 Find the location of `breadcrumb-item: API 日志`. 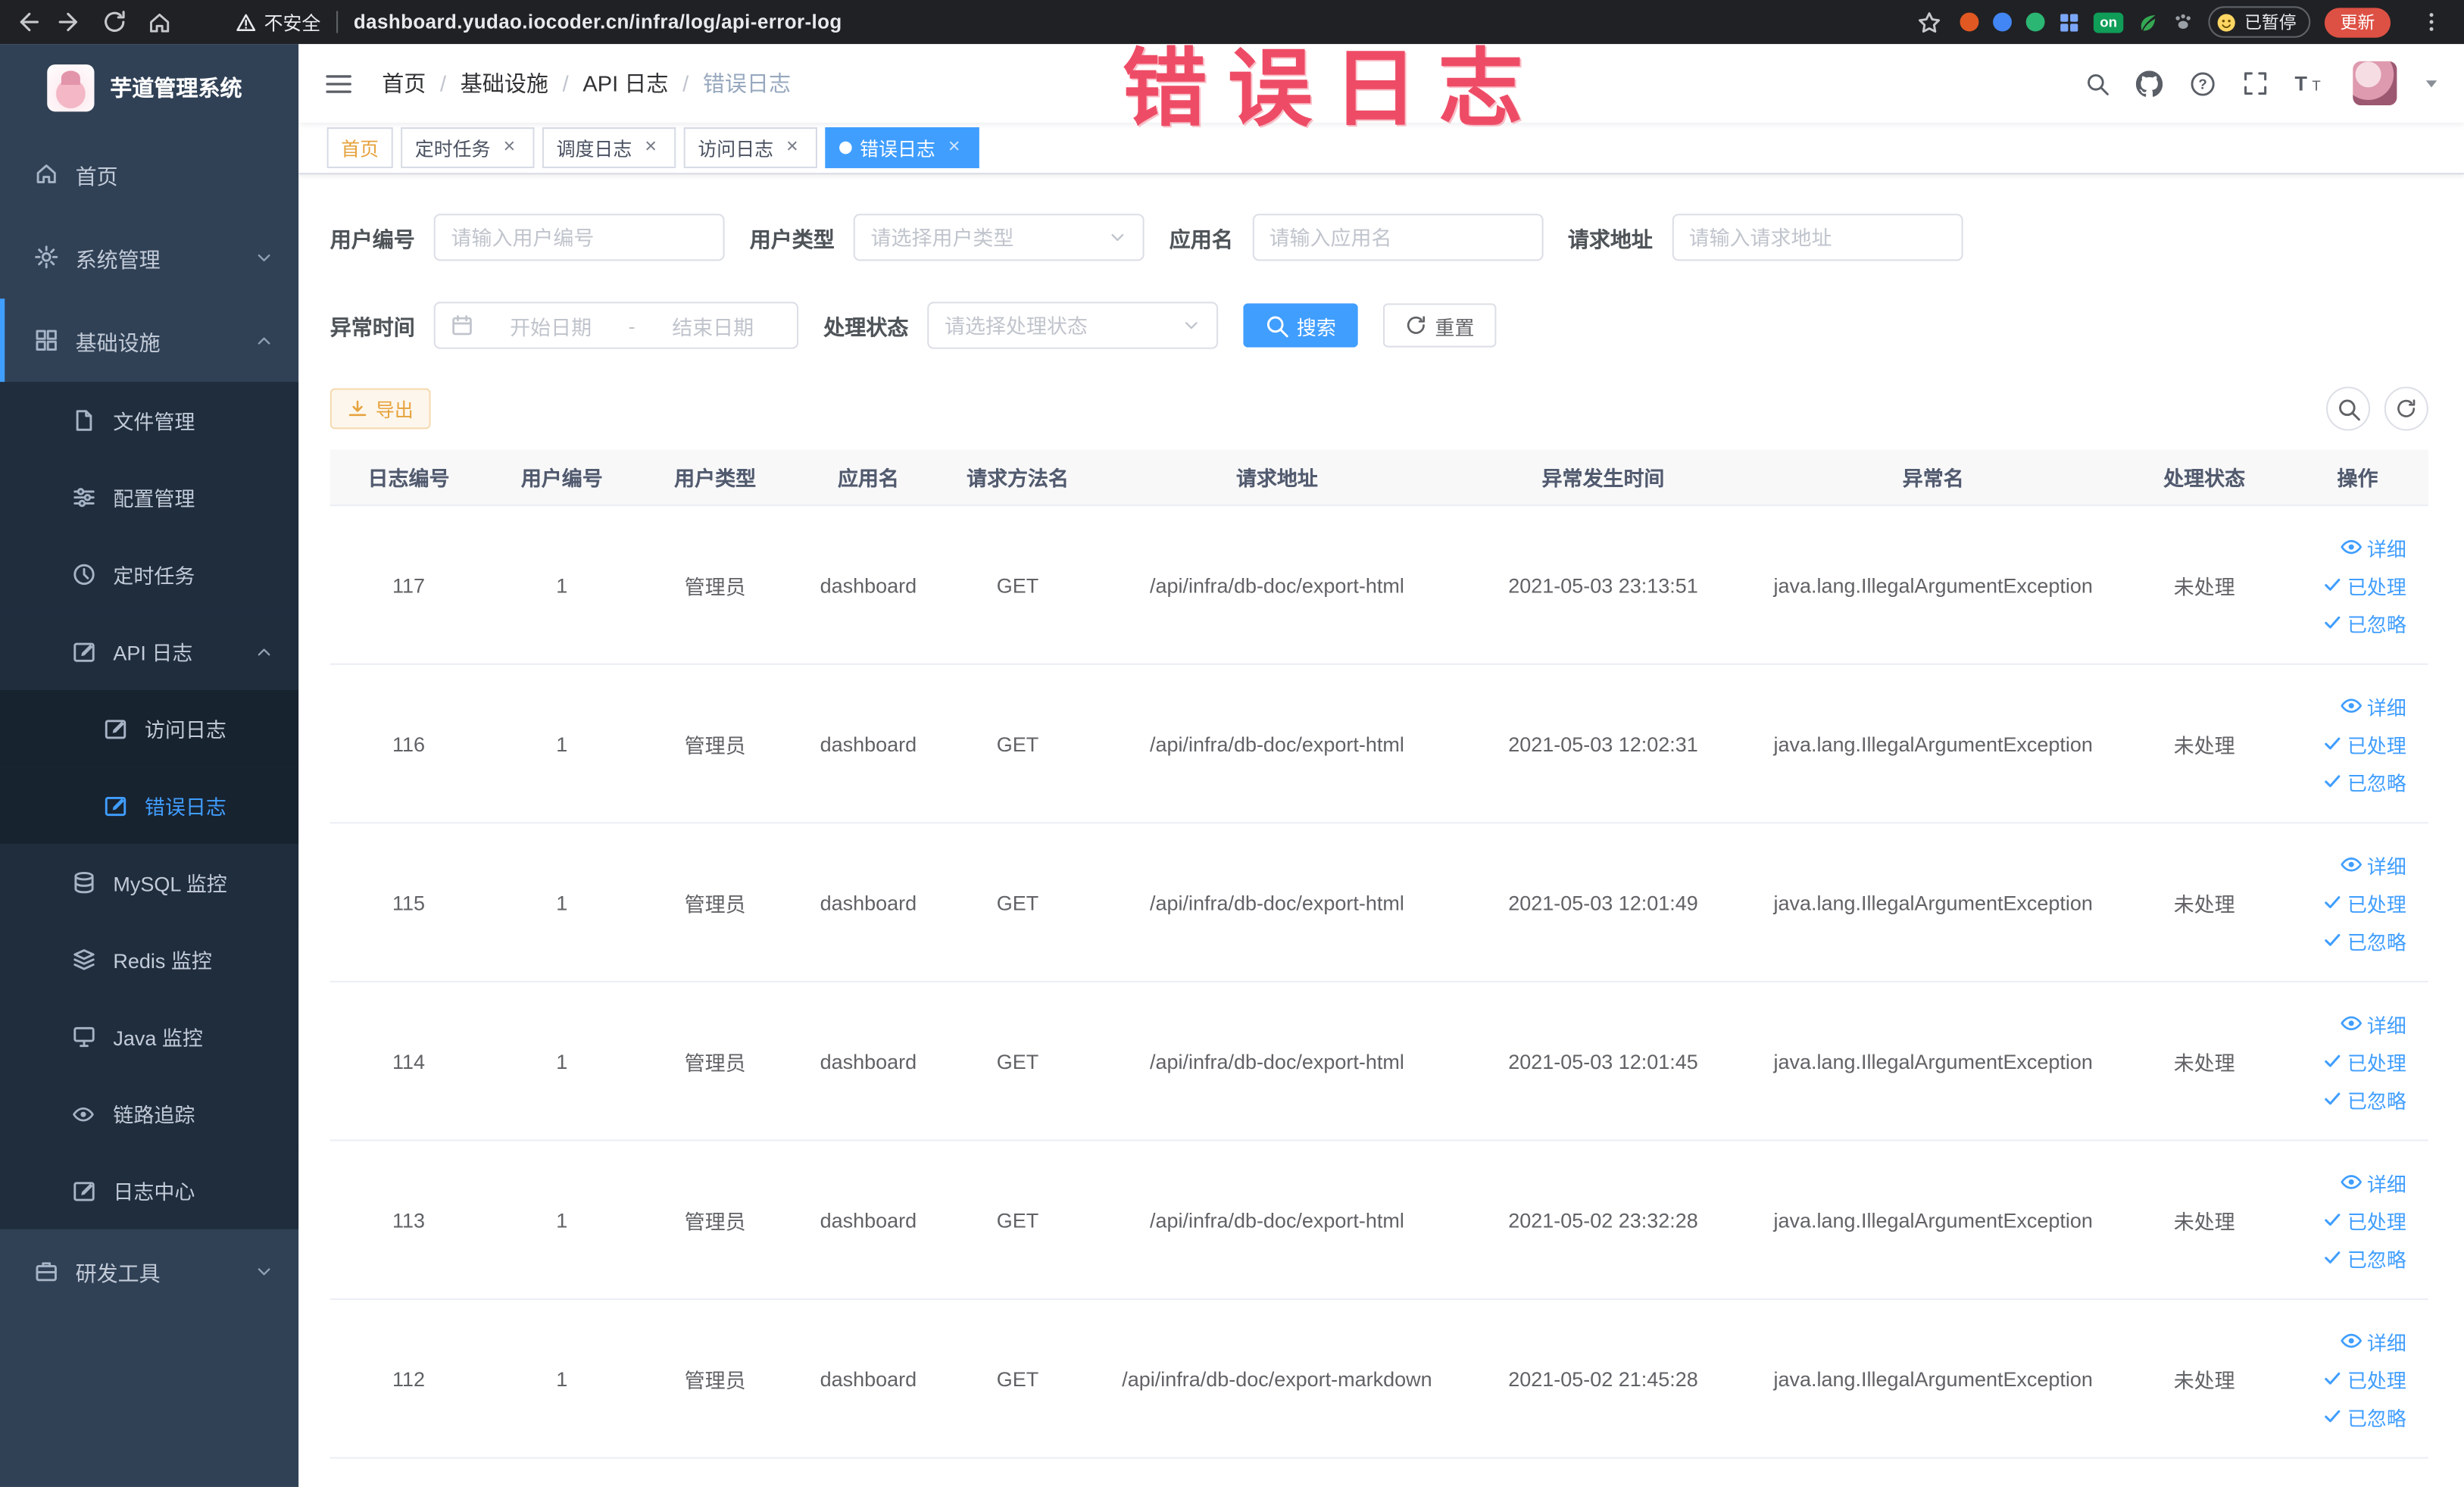

breadcrumb-item: API 日志 is located at coordinates (625, 83).